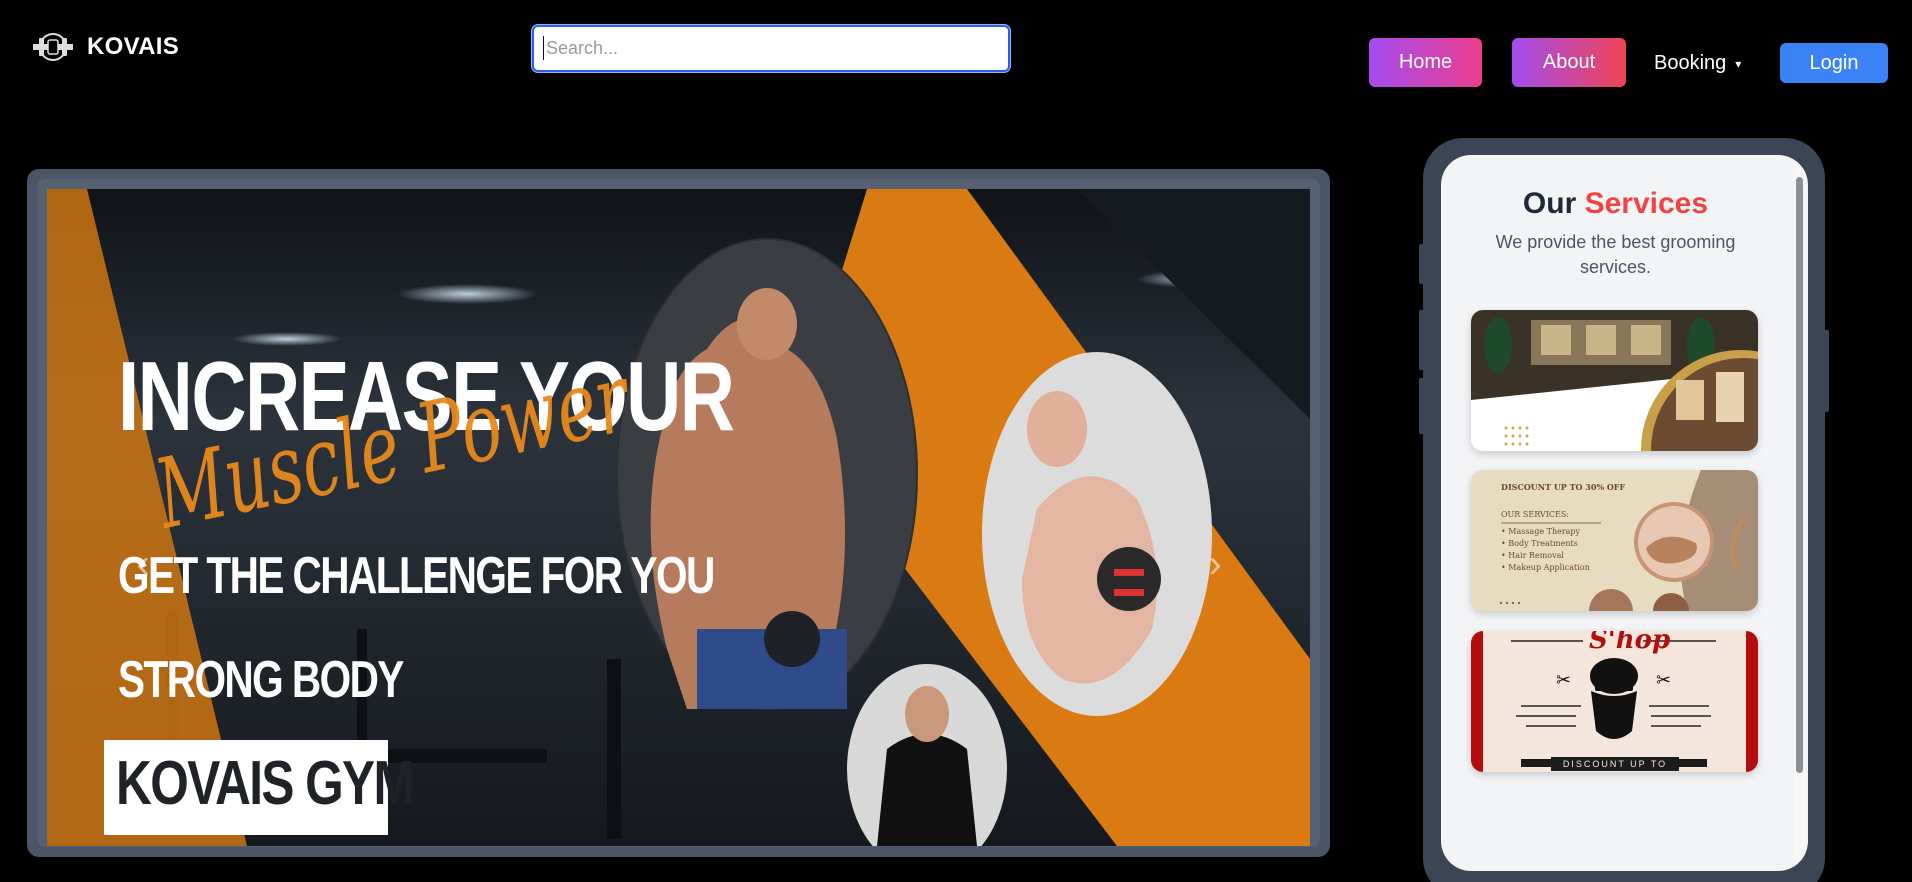 This screenshot has width=1912, height=882. I want to click on salon-interior-image, so click(1614, 380).